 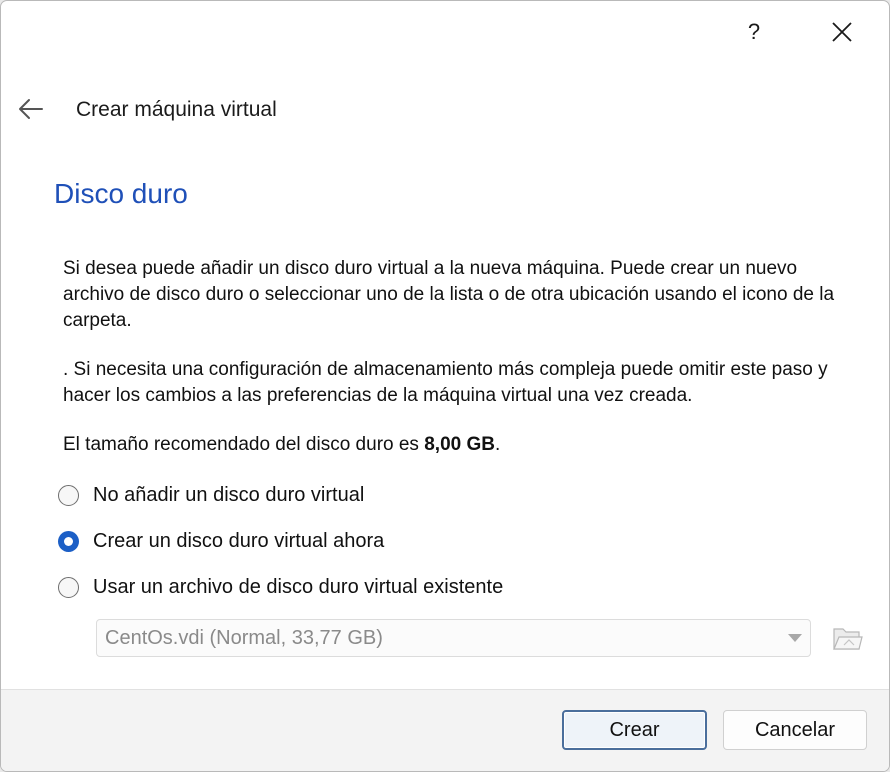 I want to click on radio-create-disk: Crear un disco duro virtual ahora, so click(x=221, y=541).